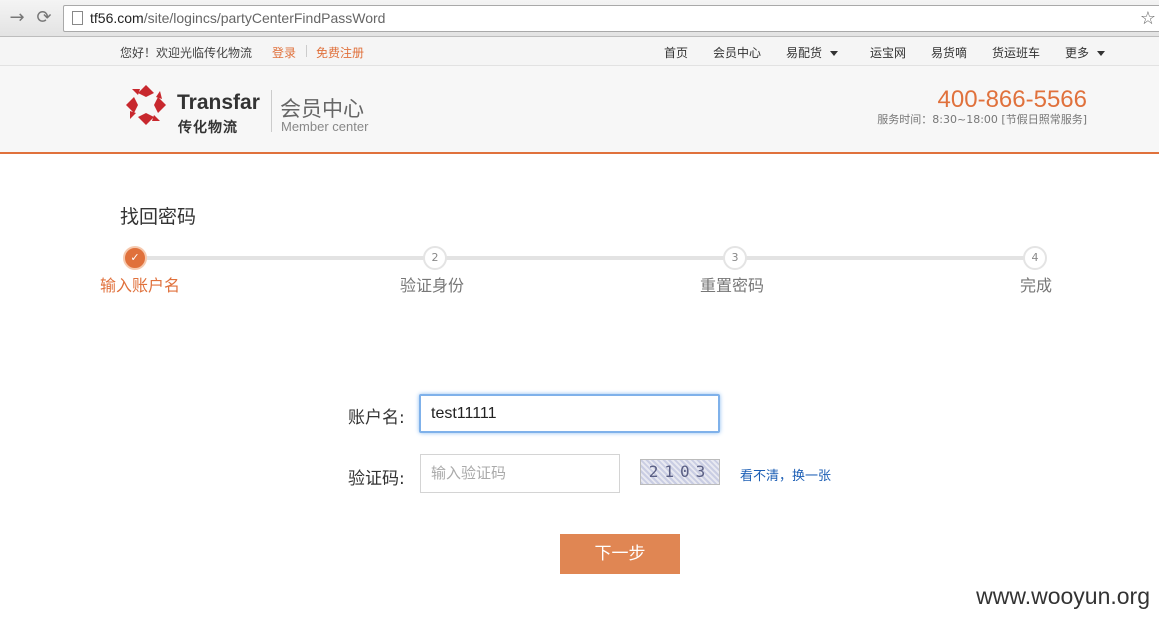 The image size is (1159, 625). I want to click on nav-yihuodi: 易货嘀, so click(949, 52).